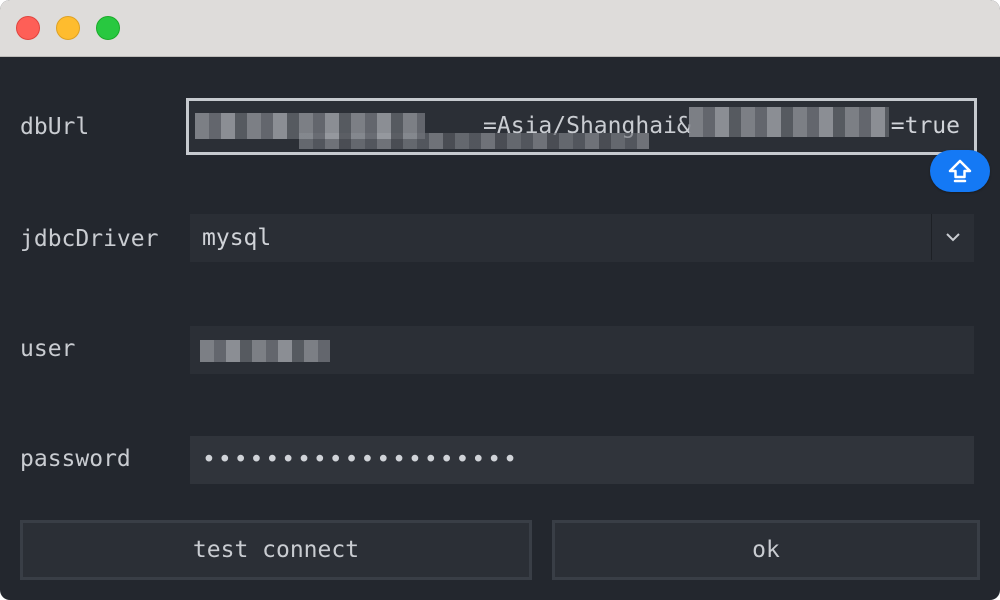 The image size is (1000, 600). Describe the element at coordinates (237, 238) in the screenshot. I see `jdbc-driver-value: mysql` at that location.